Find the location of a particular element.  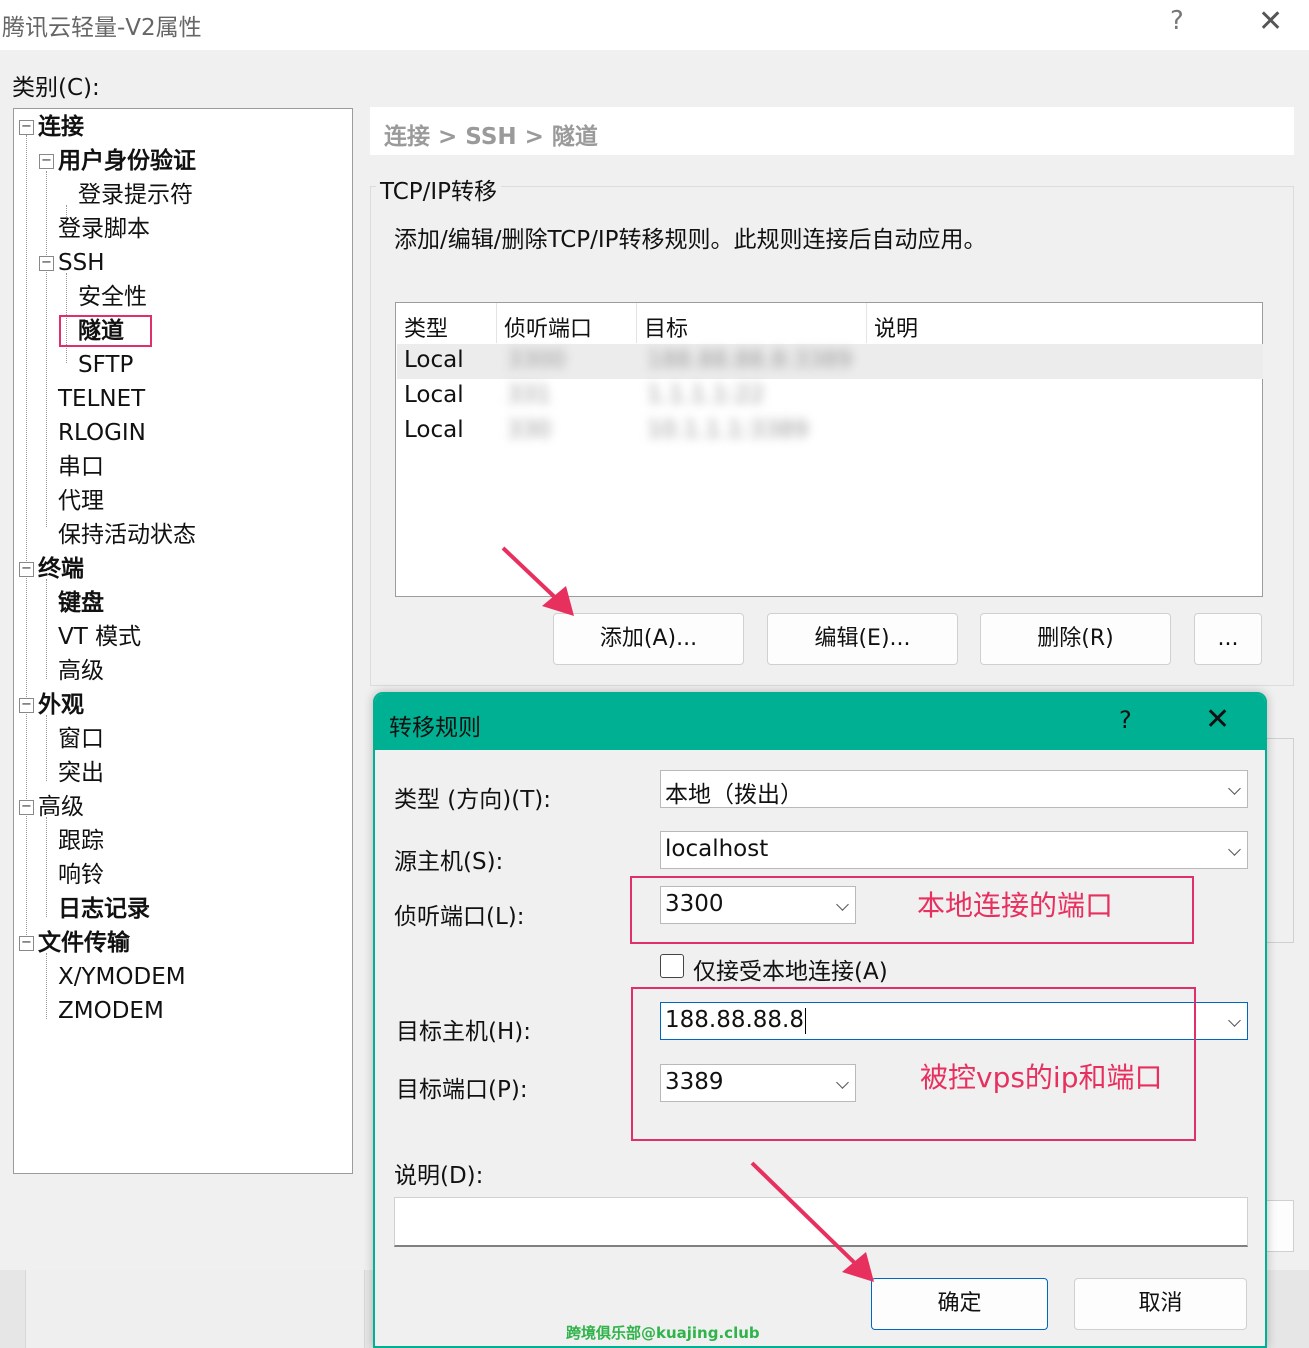

tree-item-connection: 连接 is located at coordinates (61, 127).